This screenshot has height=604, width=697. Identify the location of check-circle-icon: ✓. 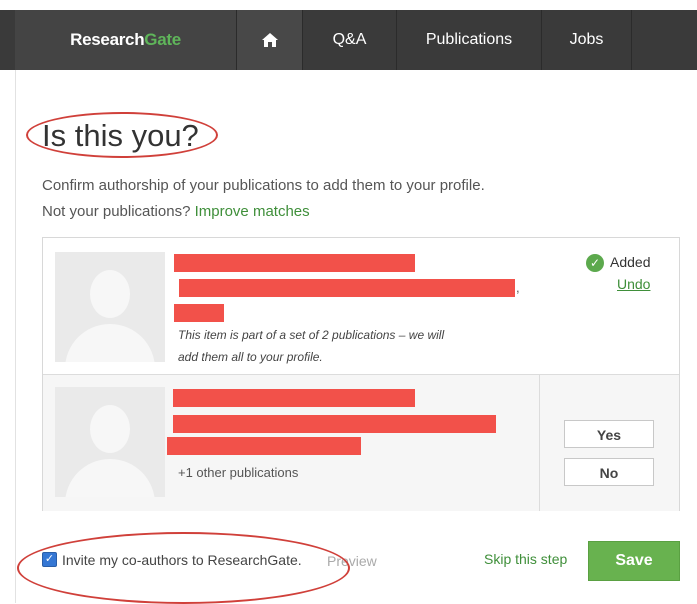
(595, 263).